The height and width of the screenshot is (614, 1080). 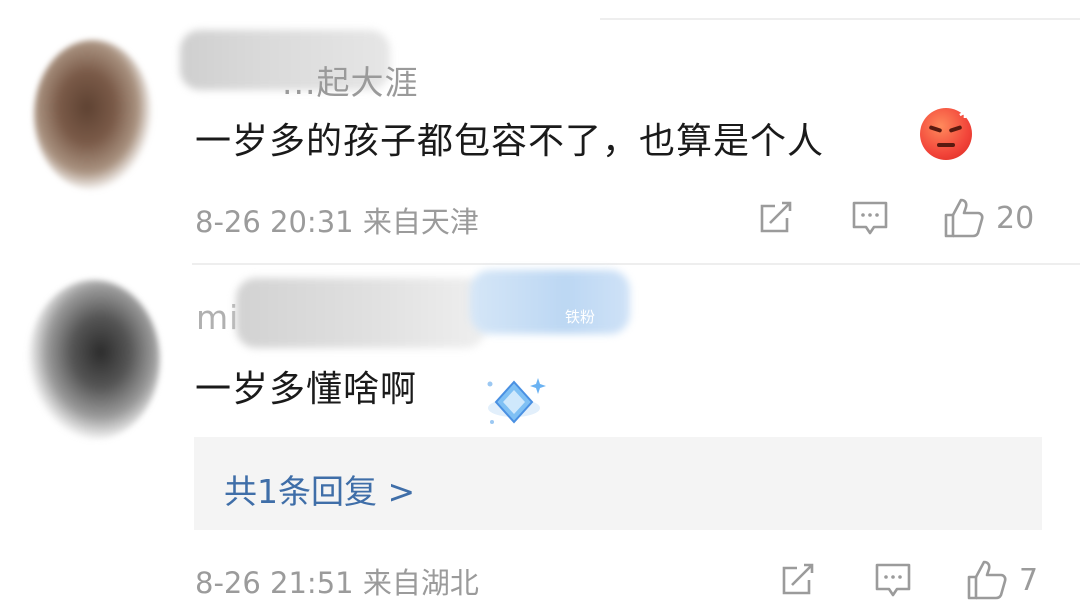 I want to click on fan-badge: 铁粉, so click(x=580, y=316).